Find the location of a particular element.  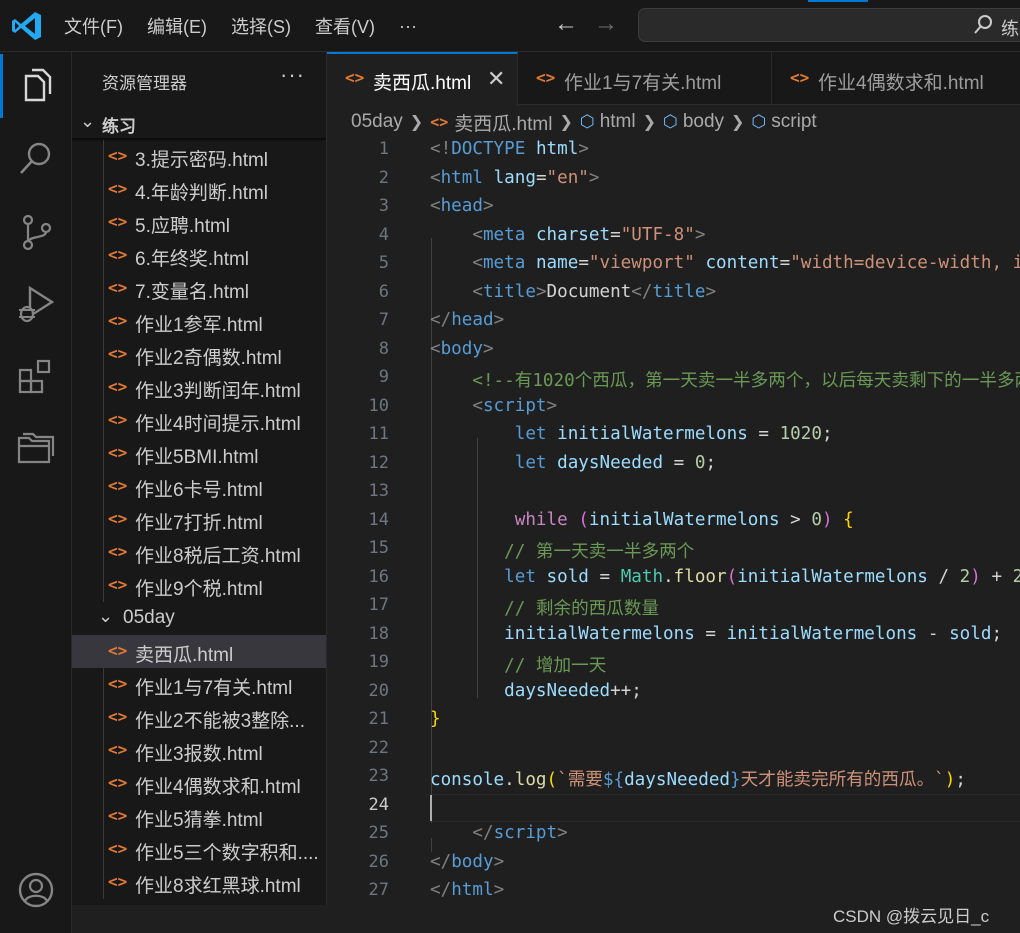

folder-label: 05day is located at coordinates (149, 617).